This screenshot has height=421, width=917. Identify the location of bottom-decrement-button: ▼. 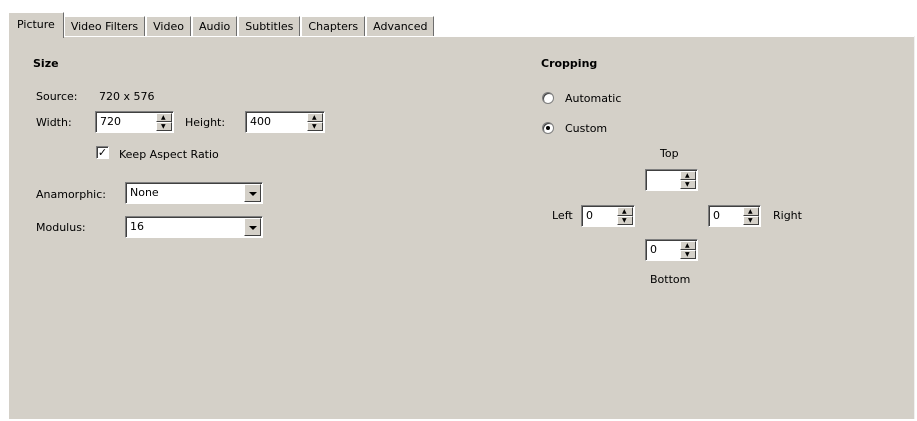
(688, 254).